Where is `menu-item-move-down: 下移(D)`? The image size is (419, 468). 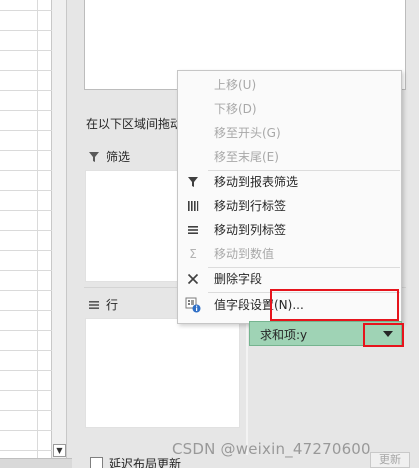 menu-item-move-down: 下移(D) is located at coordinates (289, 109).